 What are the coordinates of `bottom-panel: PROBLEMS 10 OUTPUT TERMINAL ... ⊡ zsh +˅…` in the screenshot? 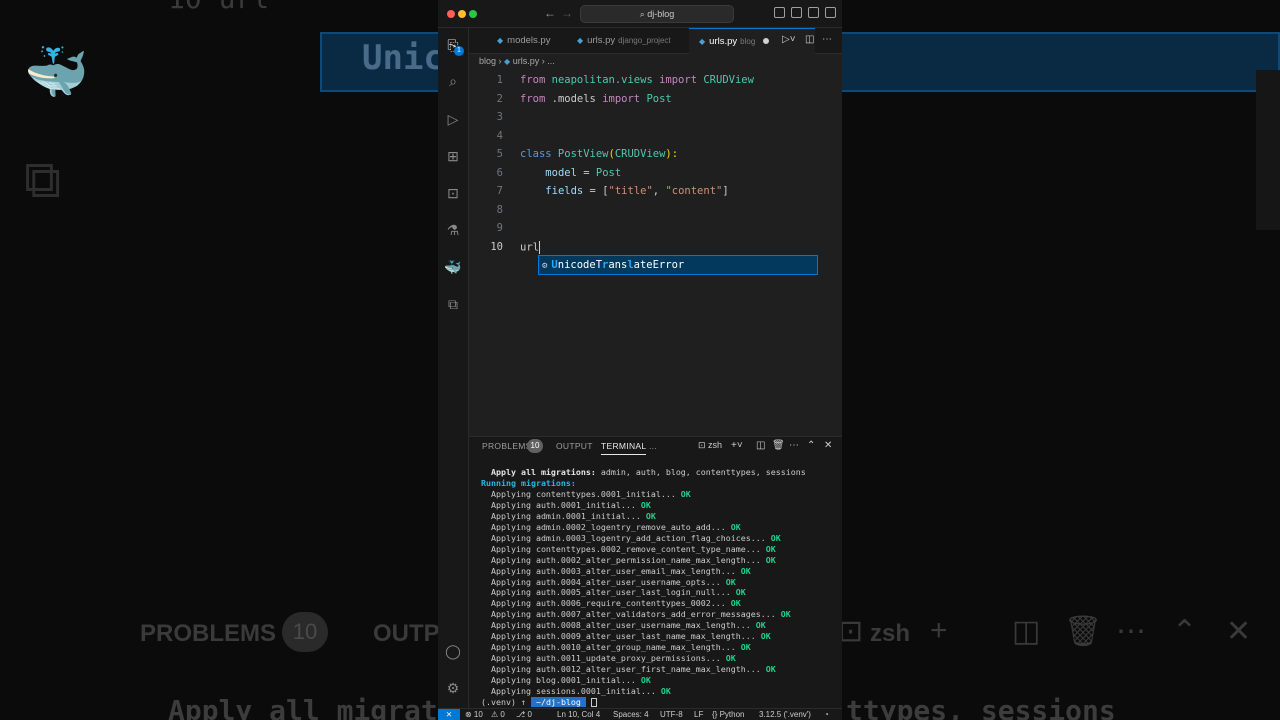 It's located at (655, 572).